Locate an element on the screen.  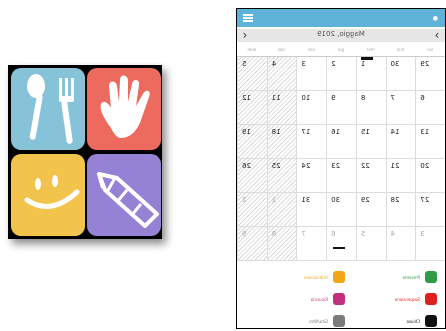
day-number: 19 is located at coordinates (246, 132).